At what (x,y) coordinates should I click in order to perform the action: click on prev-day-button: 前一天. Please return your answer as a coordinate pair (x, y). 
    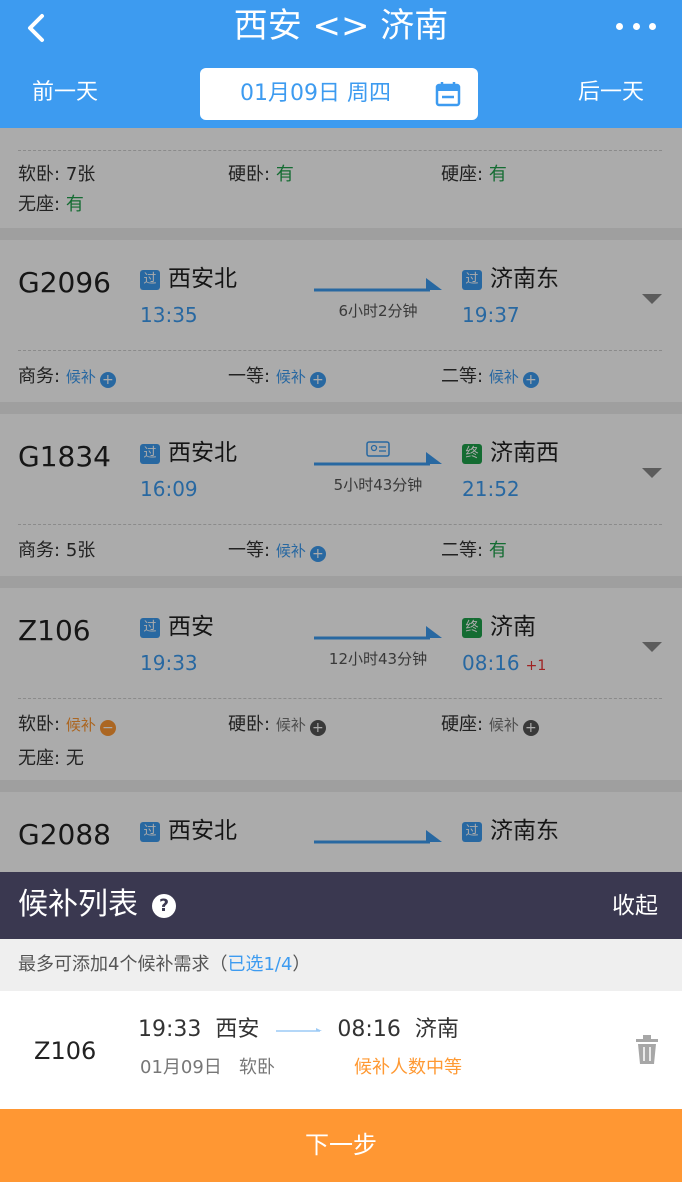
    Looking at the image, I should click on (65, 93).